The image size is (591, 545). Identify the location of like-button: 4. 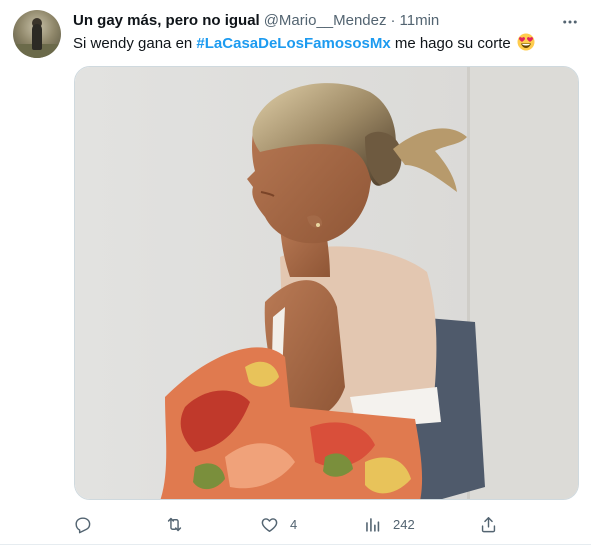
(278, 524).